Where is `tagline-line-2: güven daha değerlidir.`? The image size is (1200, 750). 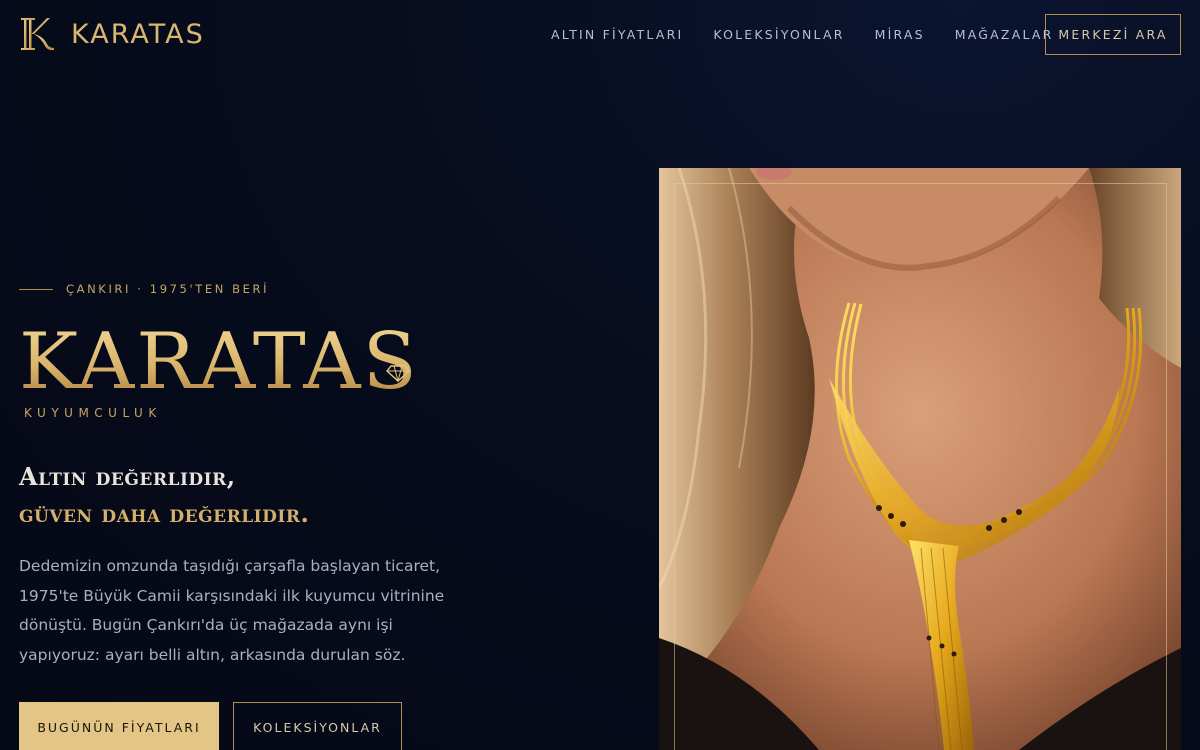
tagline-line-2: güven daha değerlidir. is located at coordinates (164, 513).